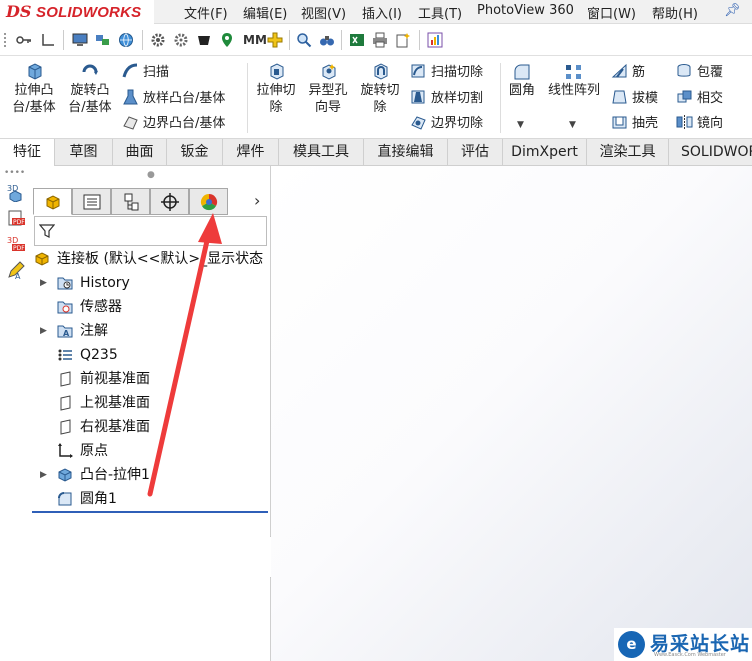 This screenshot has height=661, width=752. I want to click on menu-insert: 插入(I), so click(382, 12).